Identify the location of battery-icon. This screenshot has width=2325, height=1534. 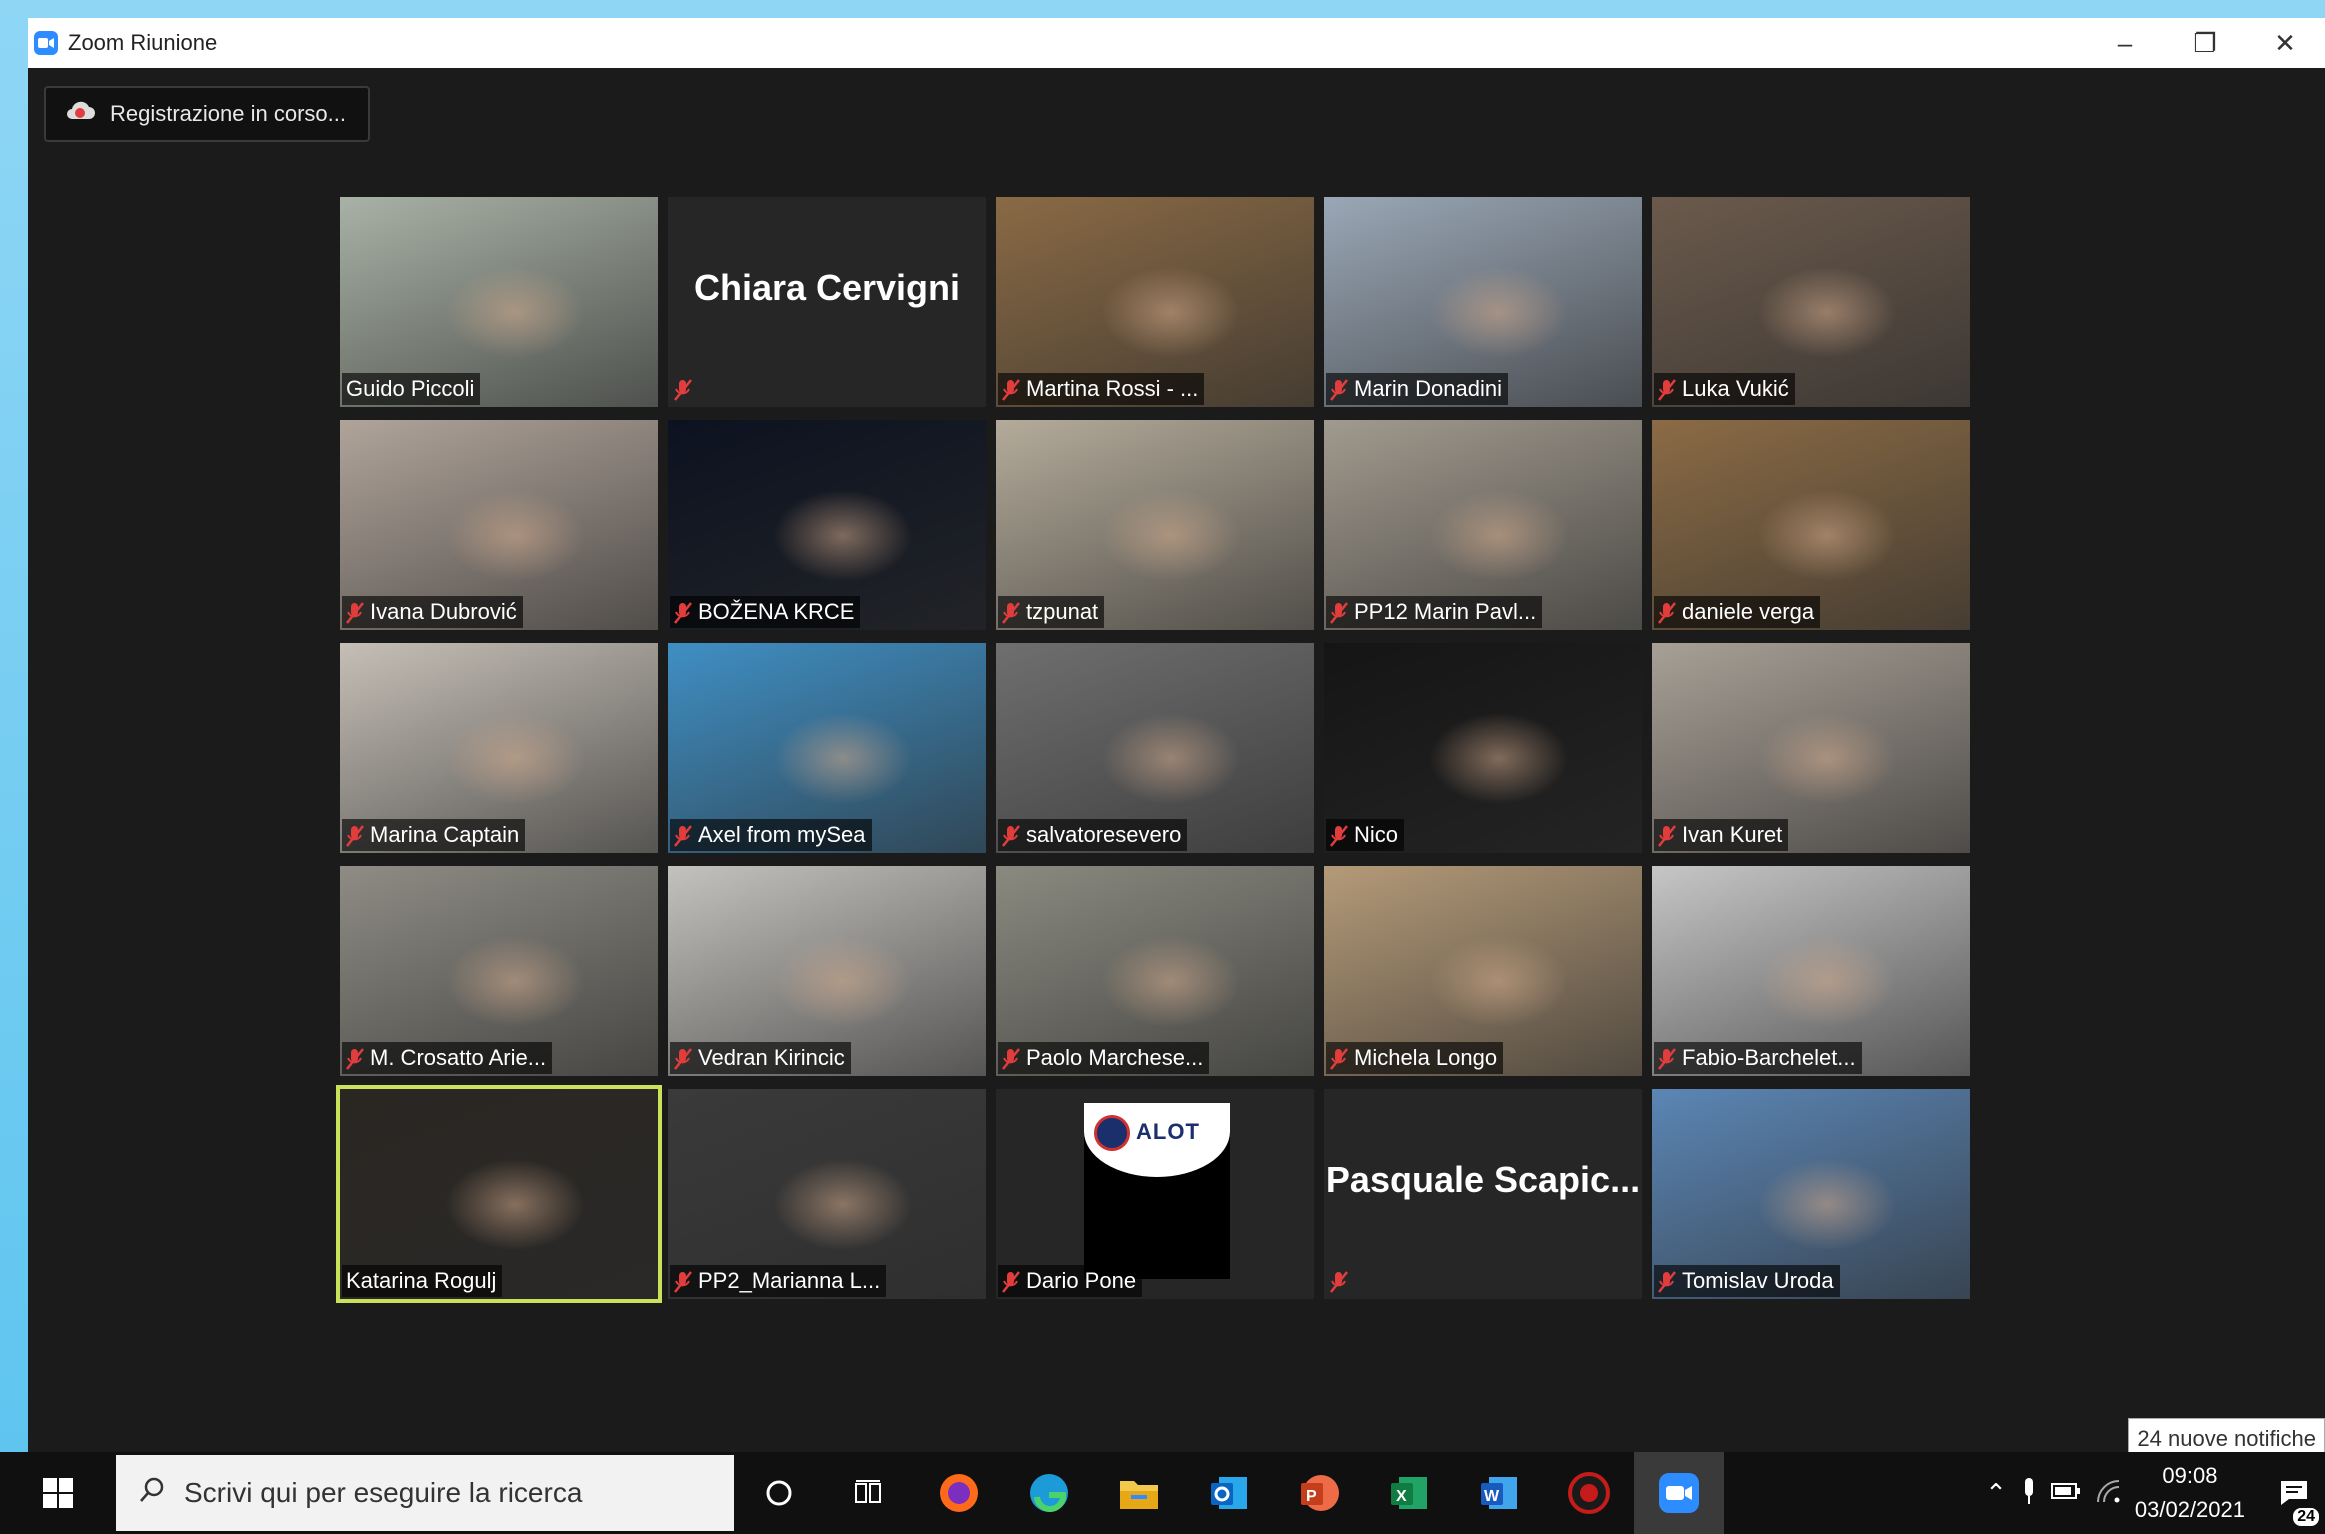
(2065, 1493).